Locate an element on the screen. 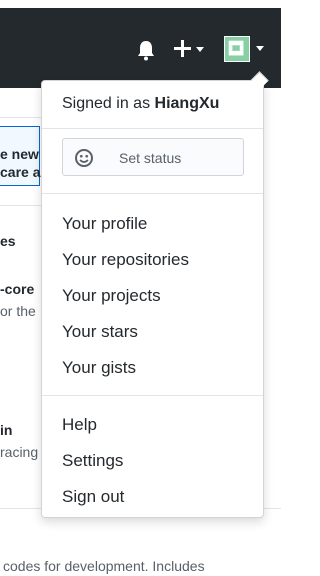  plus-icon is located at coordinates (189, 49).